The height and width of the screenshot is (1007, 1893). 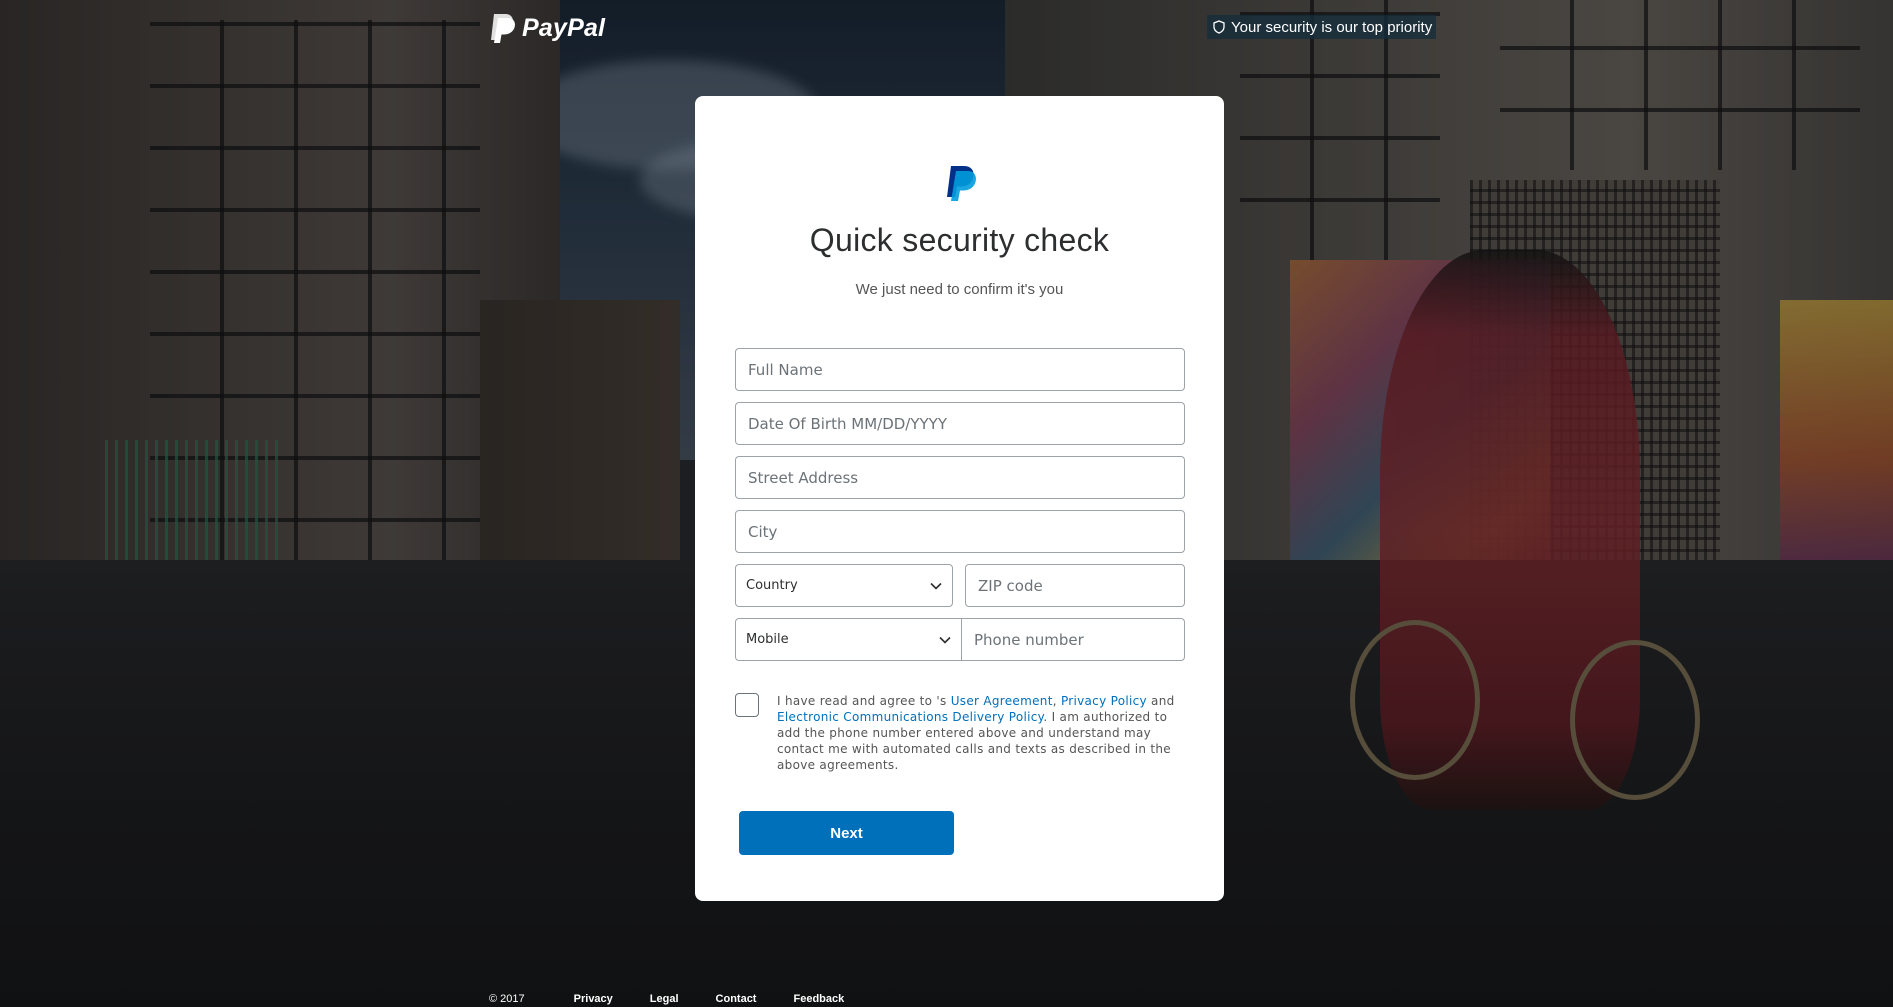 What do you see at coordinates (1002, 701) in the screenshot?
I see `user-agreement-link: User Agreement` at bounding box center [1002, 701].